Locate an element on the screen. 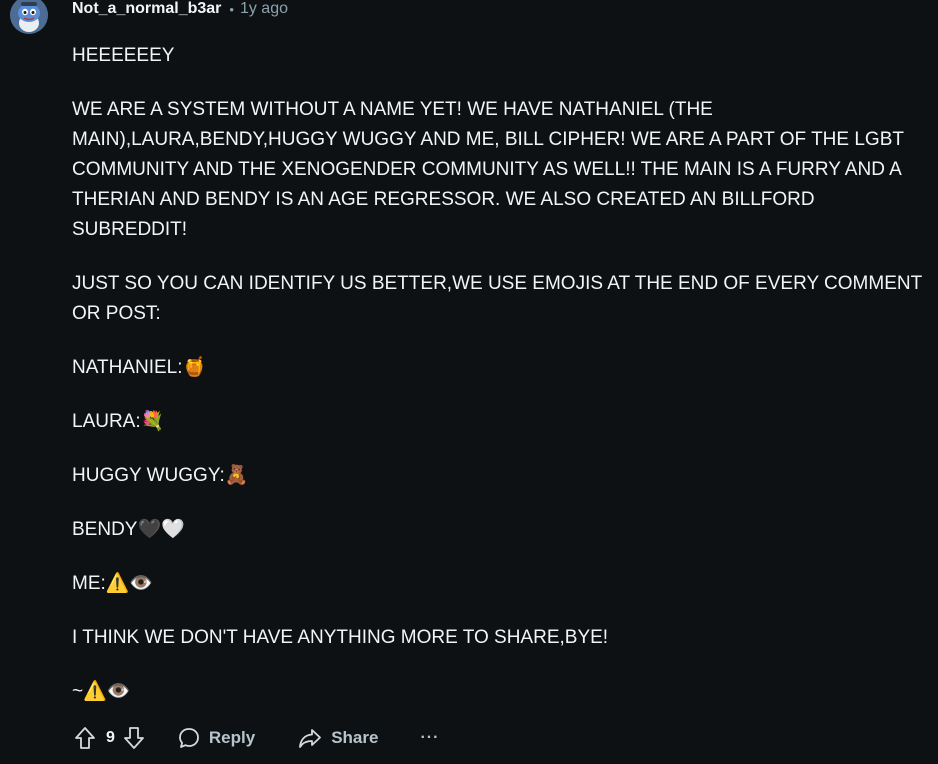 This screenshot has width=938, height=764. avatar is located at coordinates (29, 17).